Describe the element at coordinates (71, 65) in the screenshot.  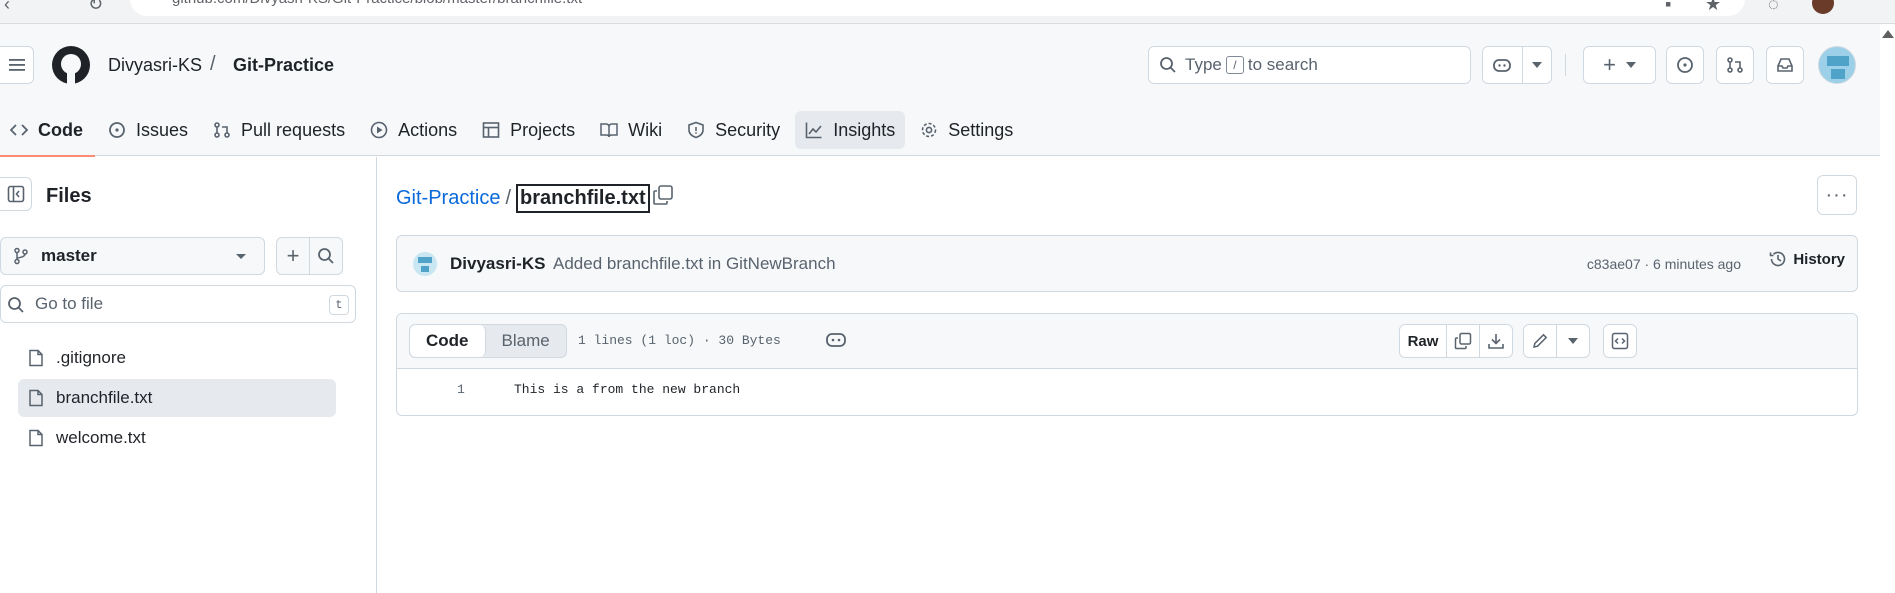
I see `github-logo-icon` at that location.